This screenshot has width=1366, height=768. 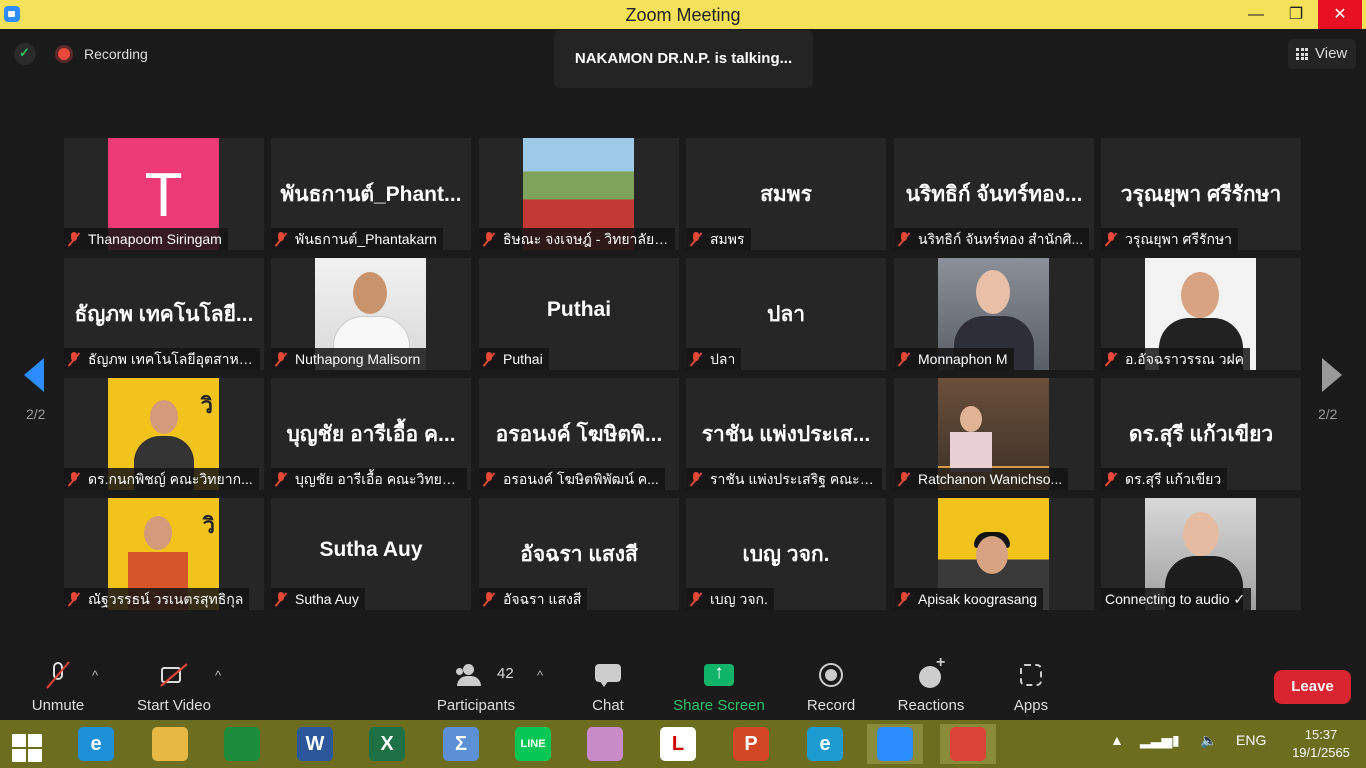 I want to click on zoom-taskbar-button, so click(x=895, y=744).